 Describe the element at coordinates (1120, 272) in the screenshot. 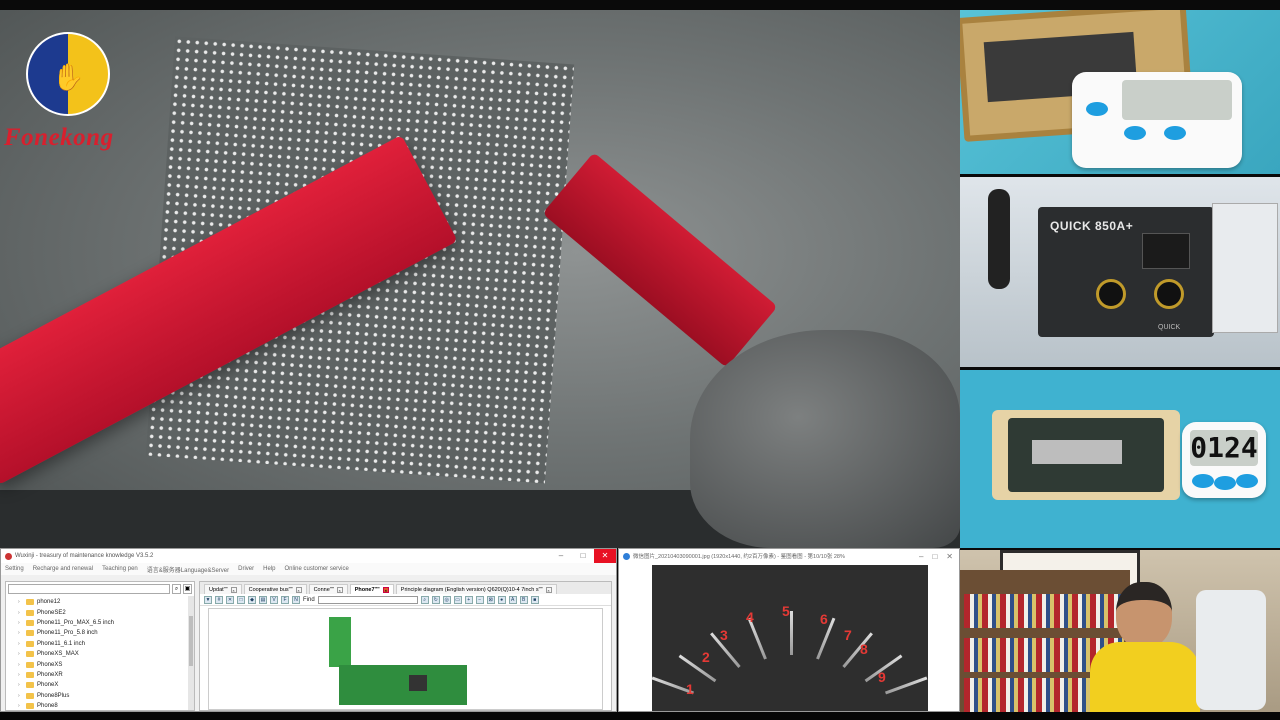

I see `camera-rework-station: QUICK 850A+ QUICK` at that location.